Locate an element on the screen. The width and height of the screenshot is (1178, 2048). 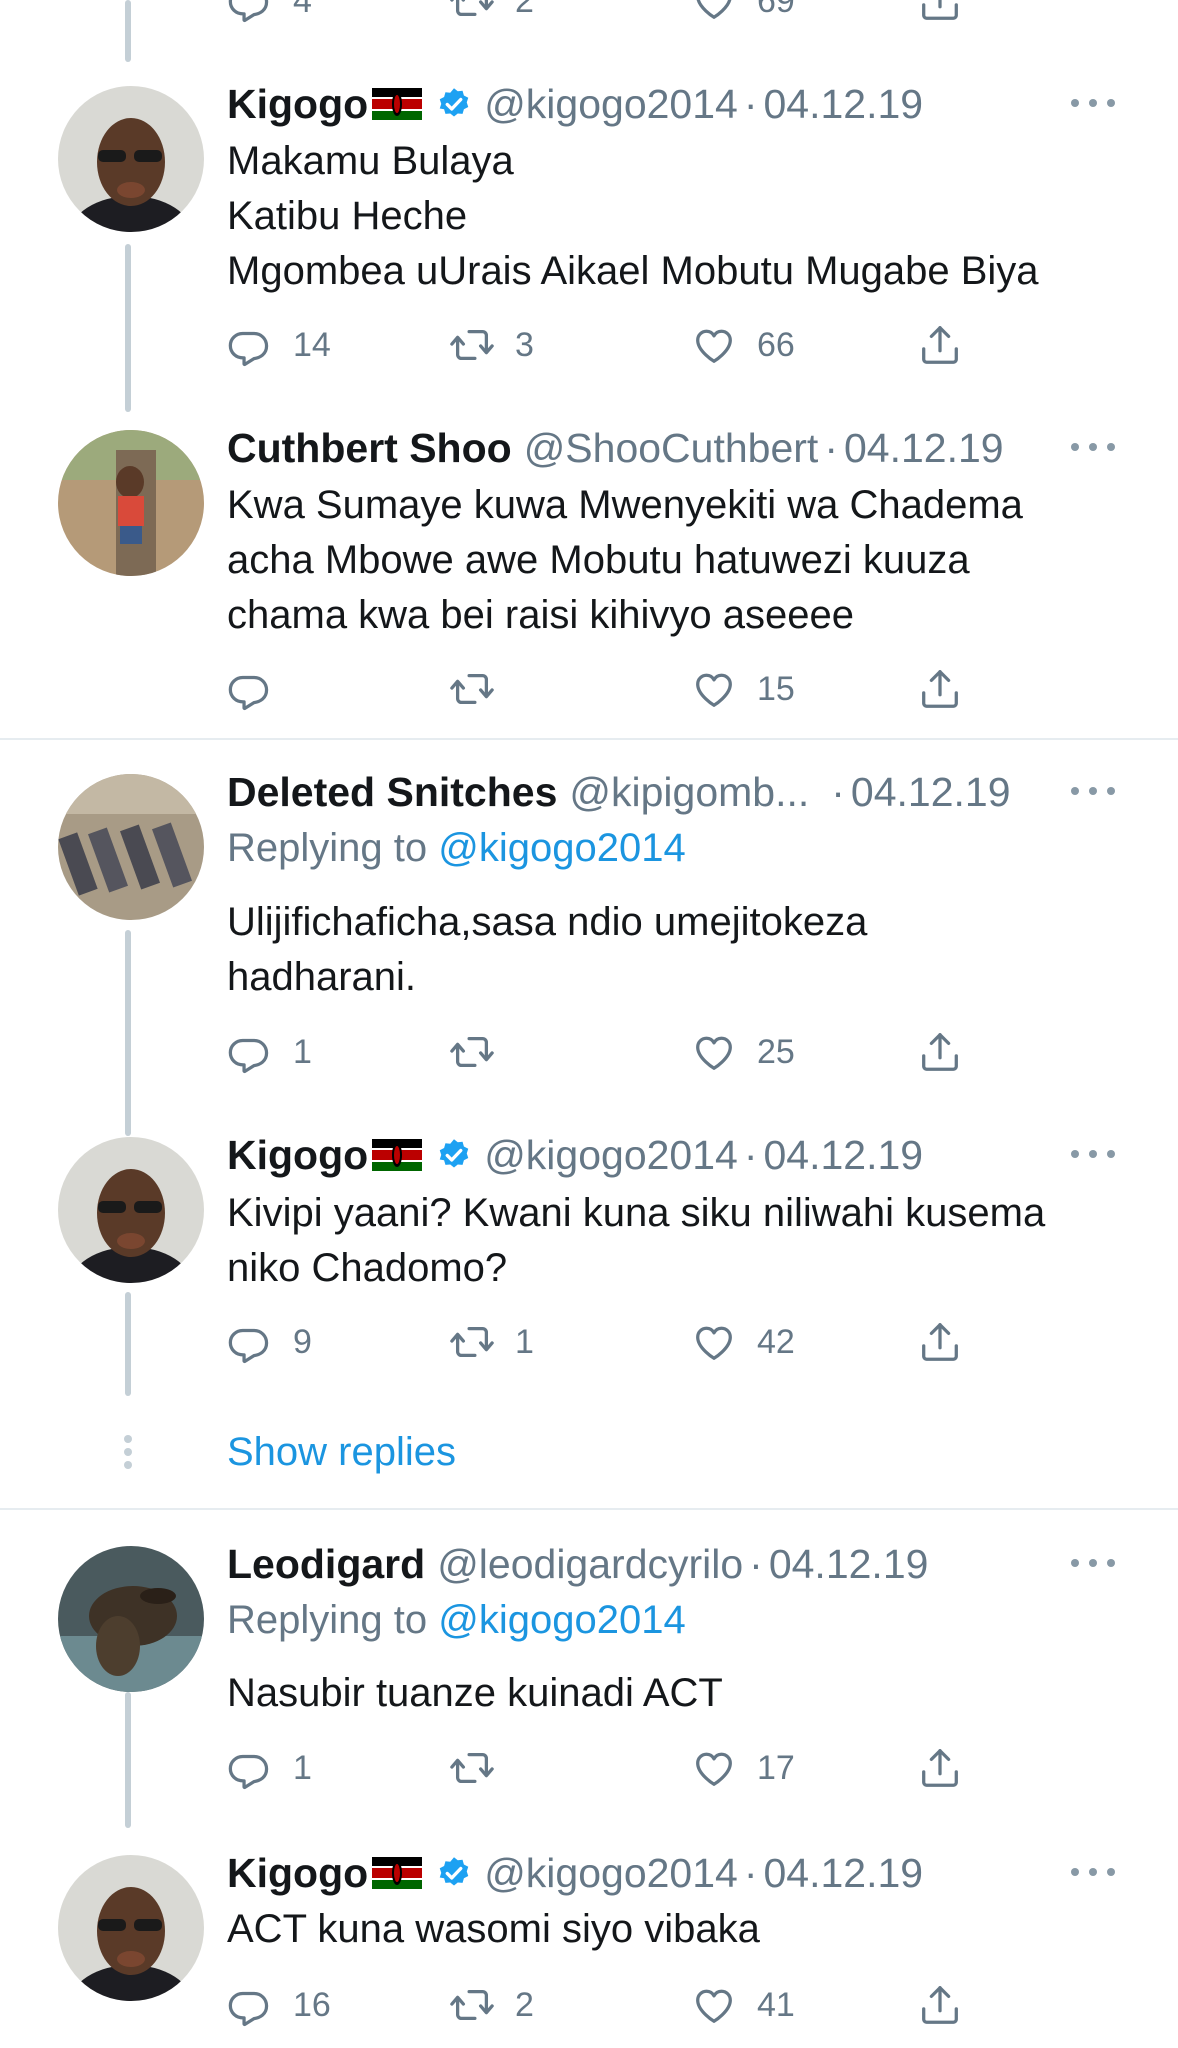
display-name: Cuthbert Shoo is located at coordinates (369, 448).